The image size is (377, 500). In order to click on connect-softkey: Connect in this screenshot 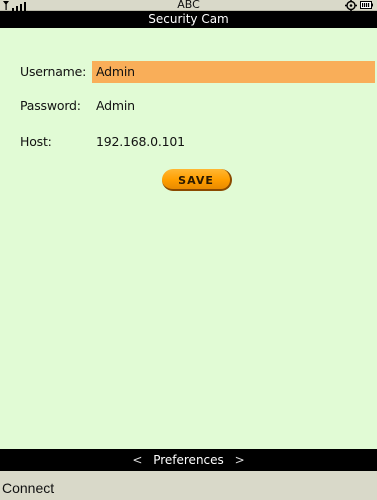, I will do `click(28, 488)`.